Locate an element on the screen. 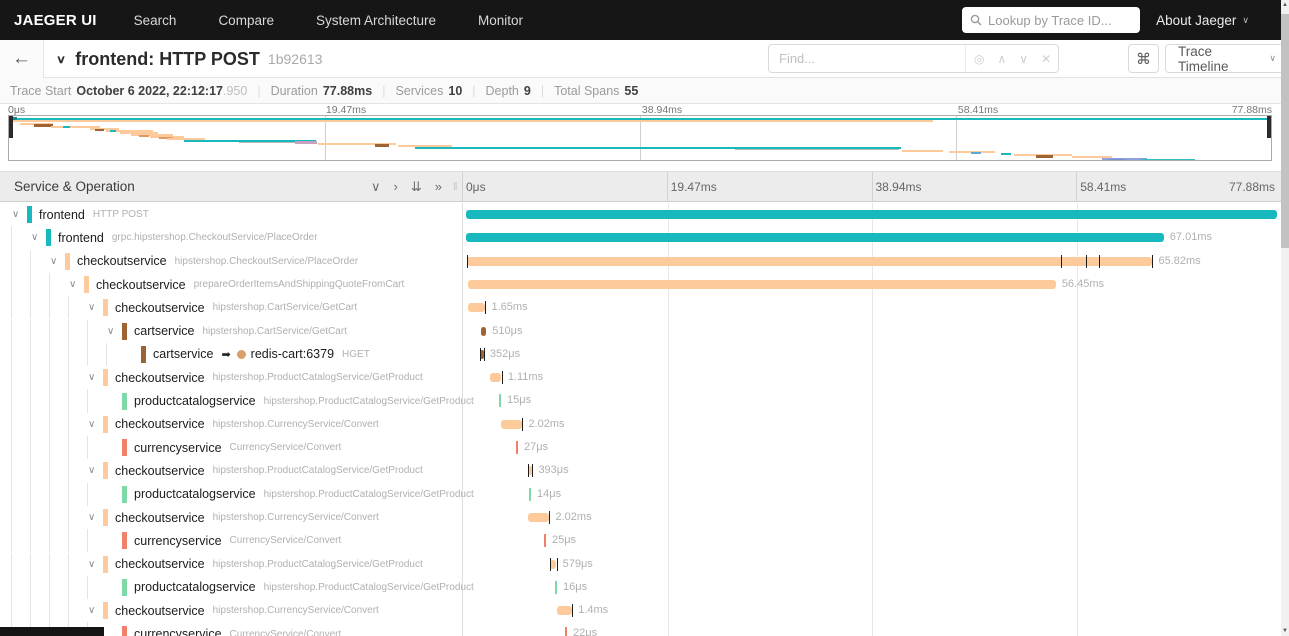 The height and width of the screenshot is (636, 1289). nav-item-compare: Compare is located at coordinates (246, 20).